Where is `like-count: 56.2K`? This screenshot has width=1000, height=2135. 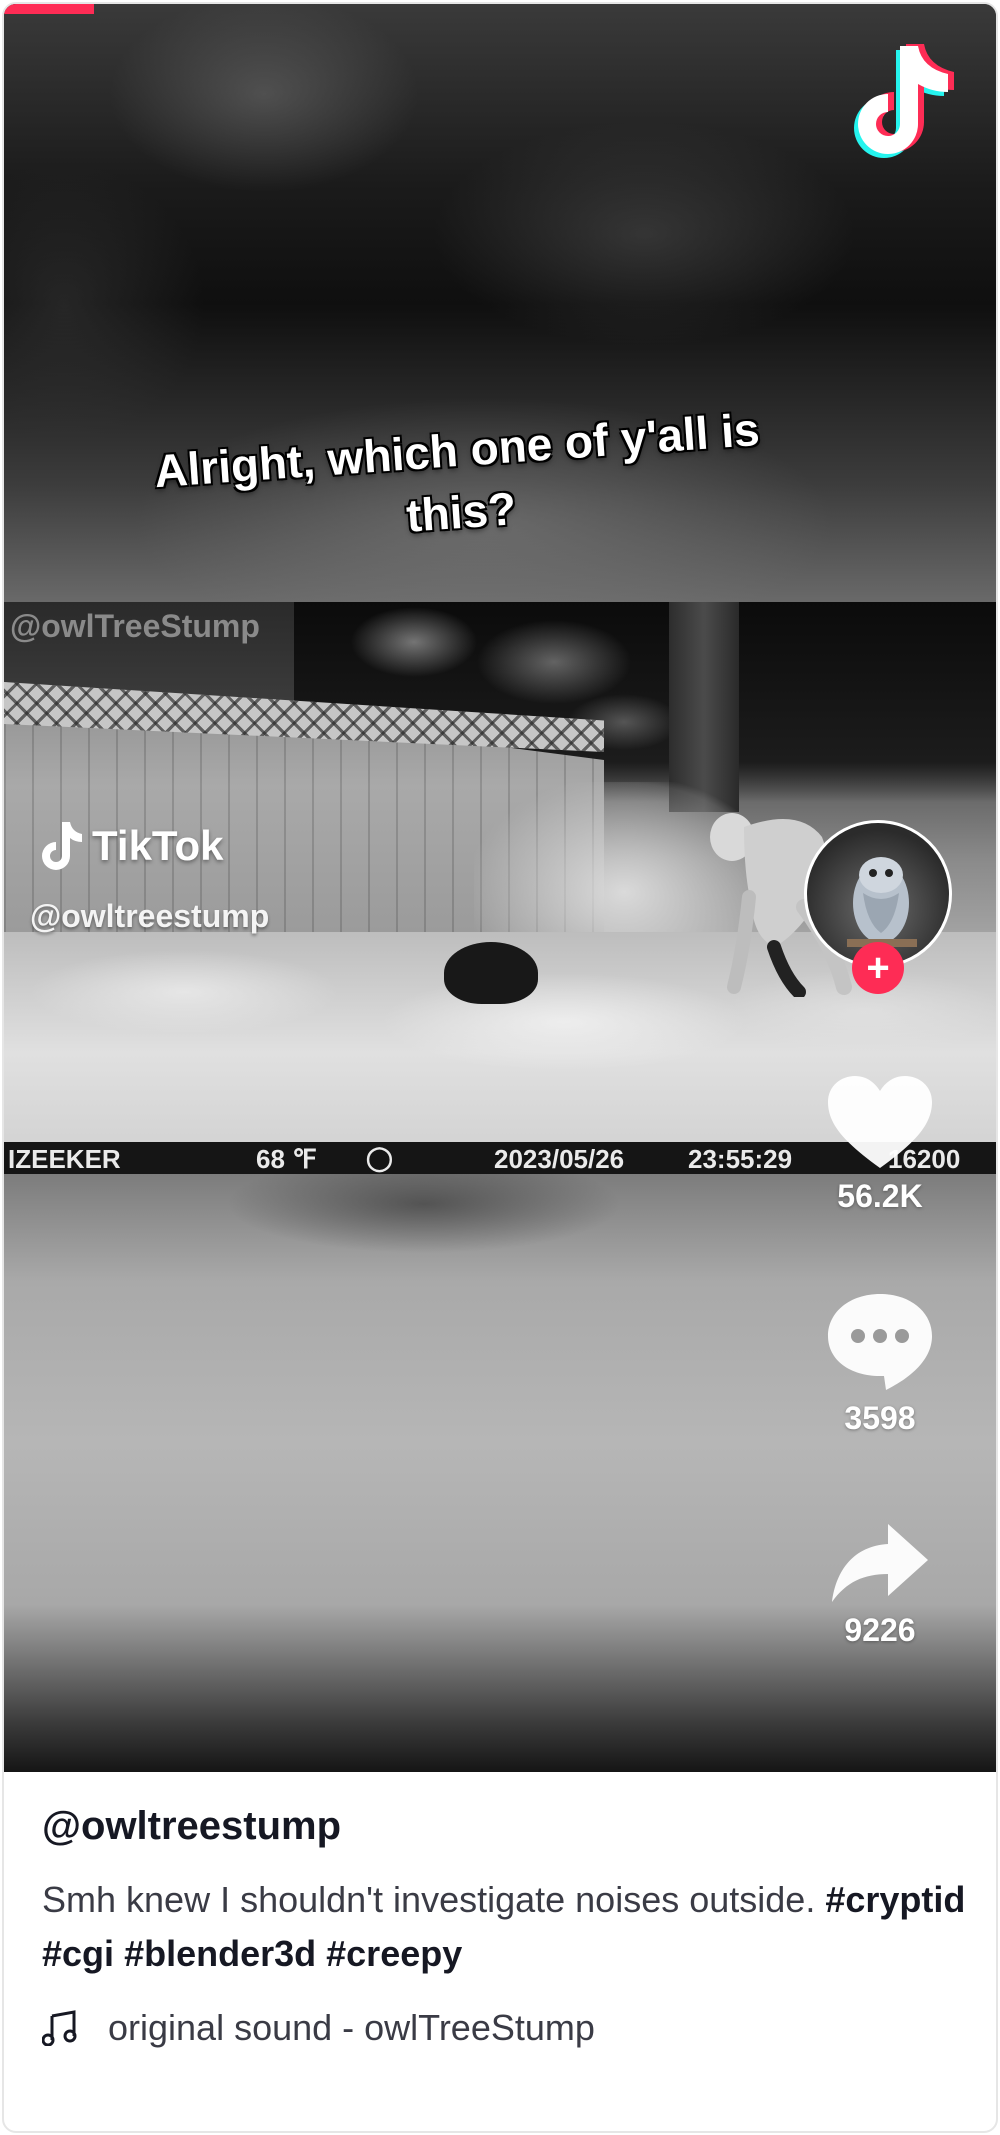 like-count: 56.2K is located at coordinates (880, 1196).